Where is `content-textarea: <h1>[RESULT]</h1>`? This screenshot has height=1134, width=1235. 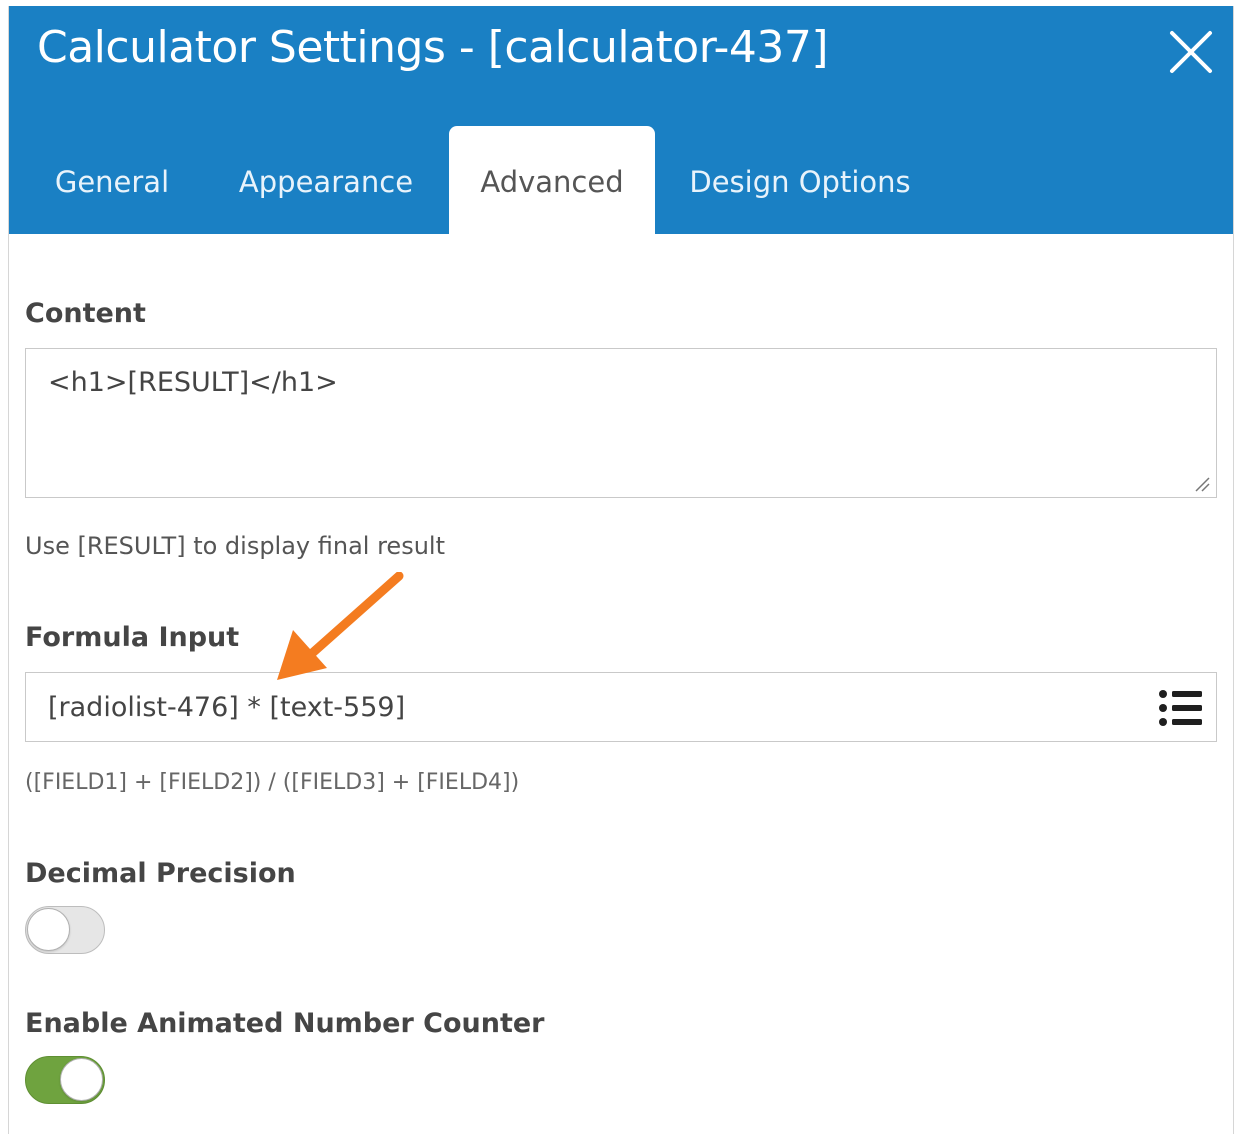
content-textarea: <h1>[RESULT]</h1> is located at coordinates (621, 423).